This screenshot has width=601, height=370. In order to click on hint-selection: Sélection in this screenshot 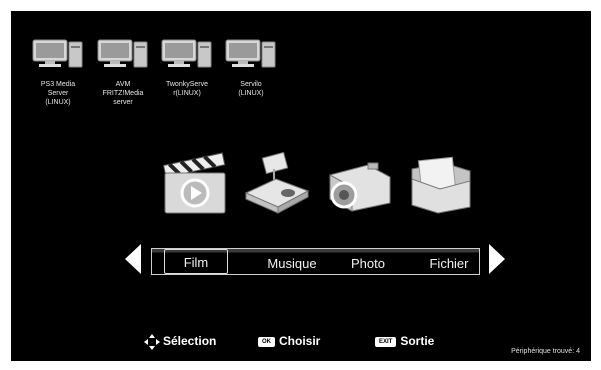, I will do `click(180, 342)`.